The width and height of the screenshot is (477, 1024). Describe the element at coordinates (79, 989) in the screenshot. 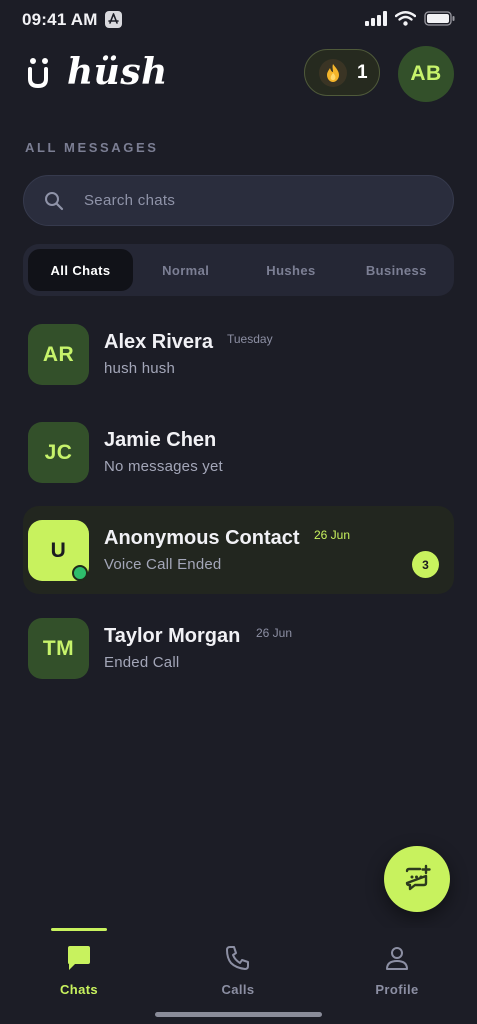

I see `nav-label: Chats` at that location.